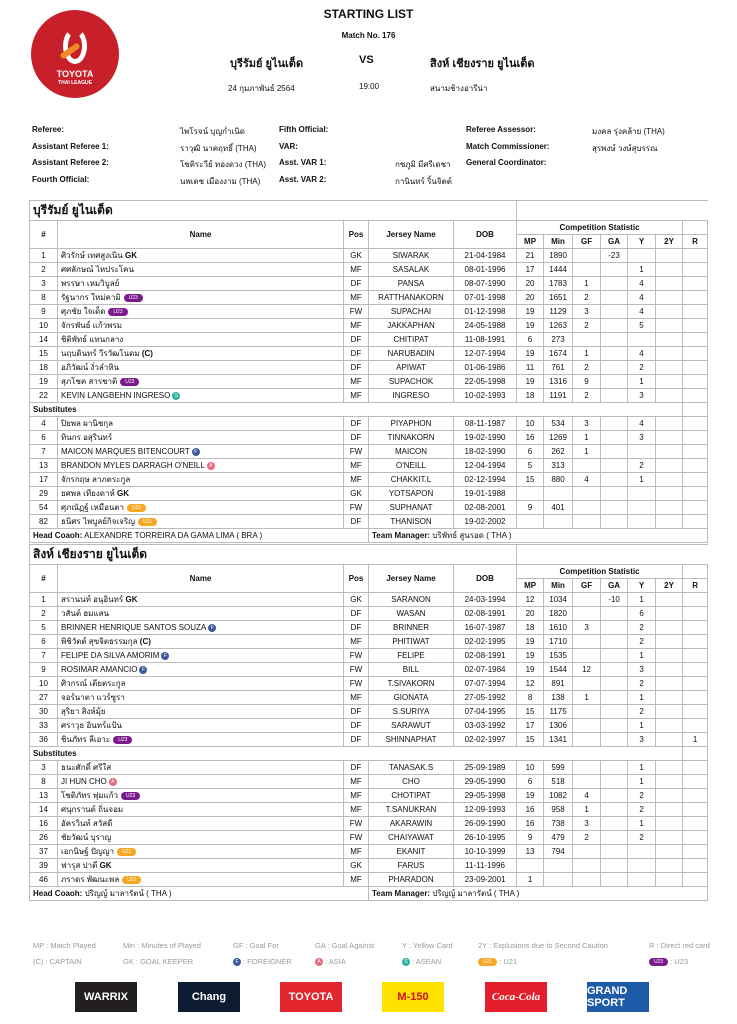 The image size is (737, 1024). Describe the element at coordinates (530, 367) in the screenshot. I see `mp: 11` at that location.